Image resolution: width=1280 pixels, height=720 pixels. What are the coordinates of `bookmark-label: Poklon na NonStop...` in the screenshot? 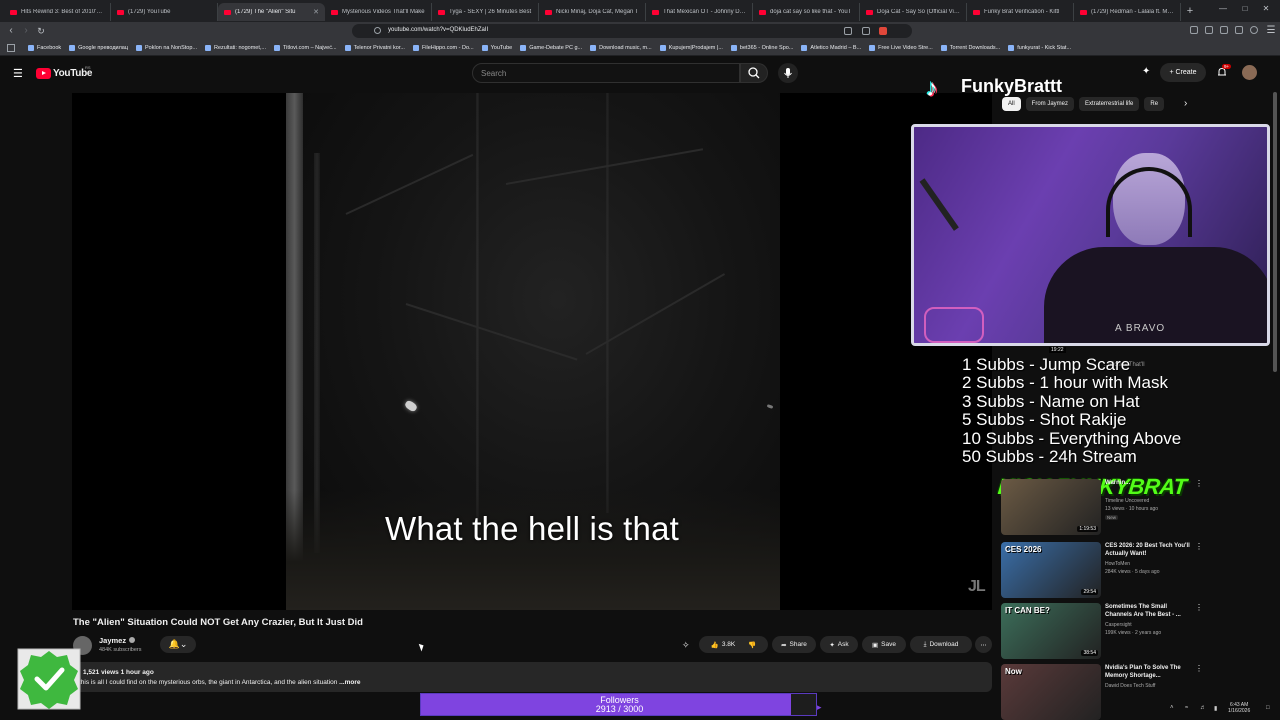 It's located at (171, 47).